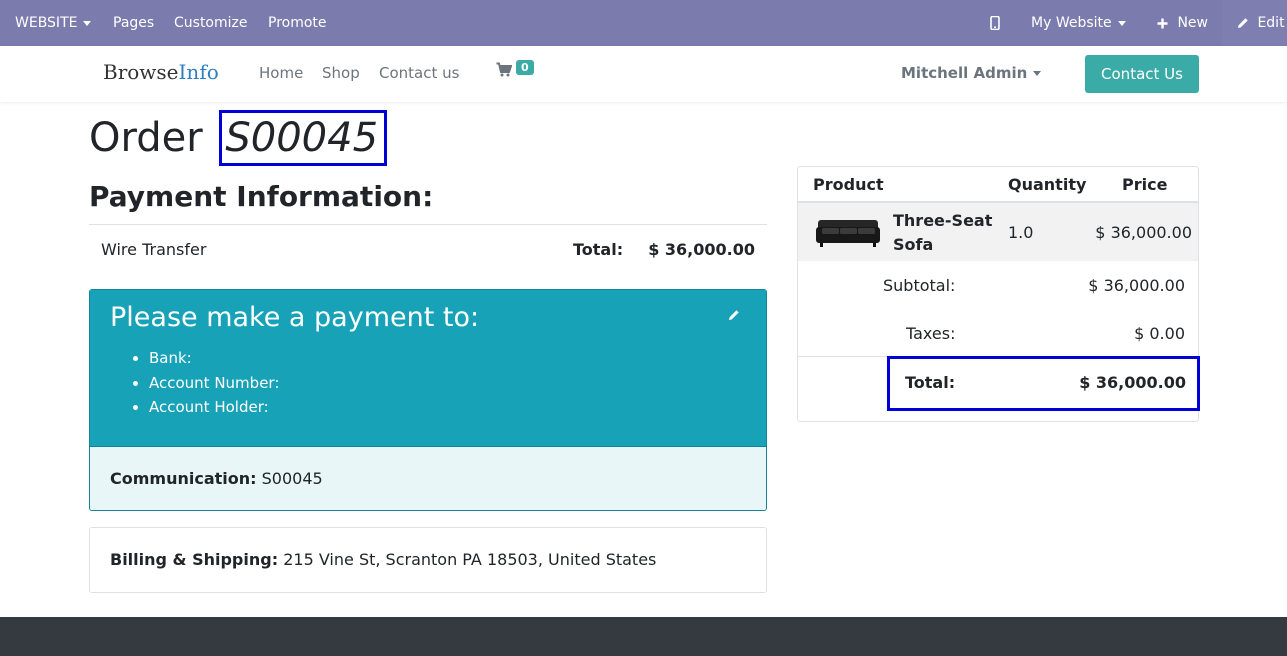 The image size is (1287, 656). I want to click on contact-us-button: Contact Us, so click(1142, 74).